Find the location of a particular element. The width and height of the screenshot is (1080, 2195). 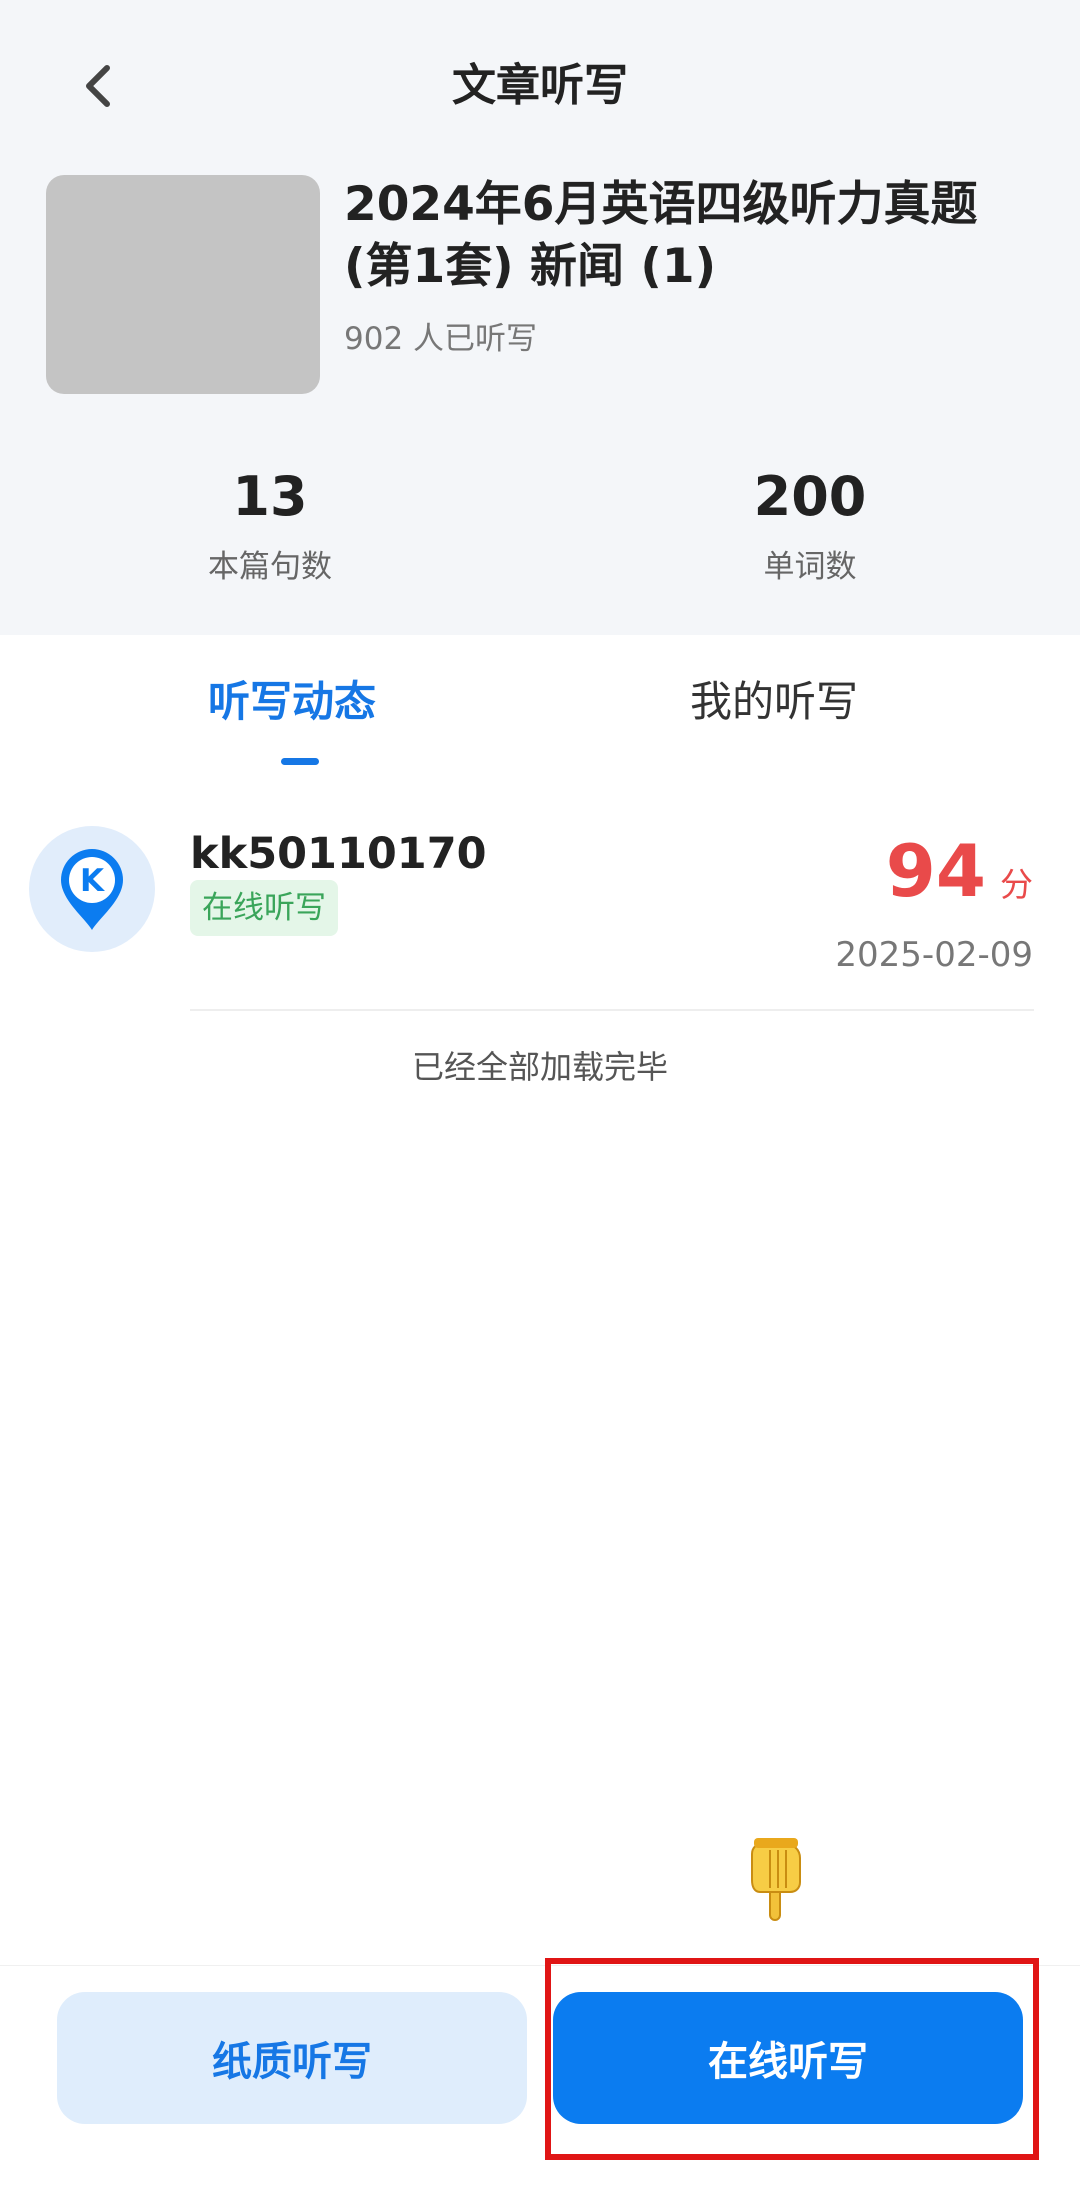

tab-my-dictation: 我的听写 is located at coordinates (774, 702).